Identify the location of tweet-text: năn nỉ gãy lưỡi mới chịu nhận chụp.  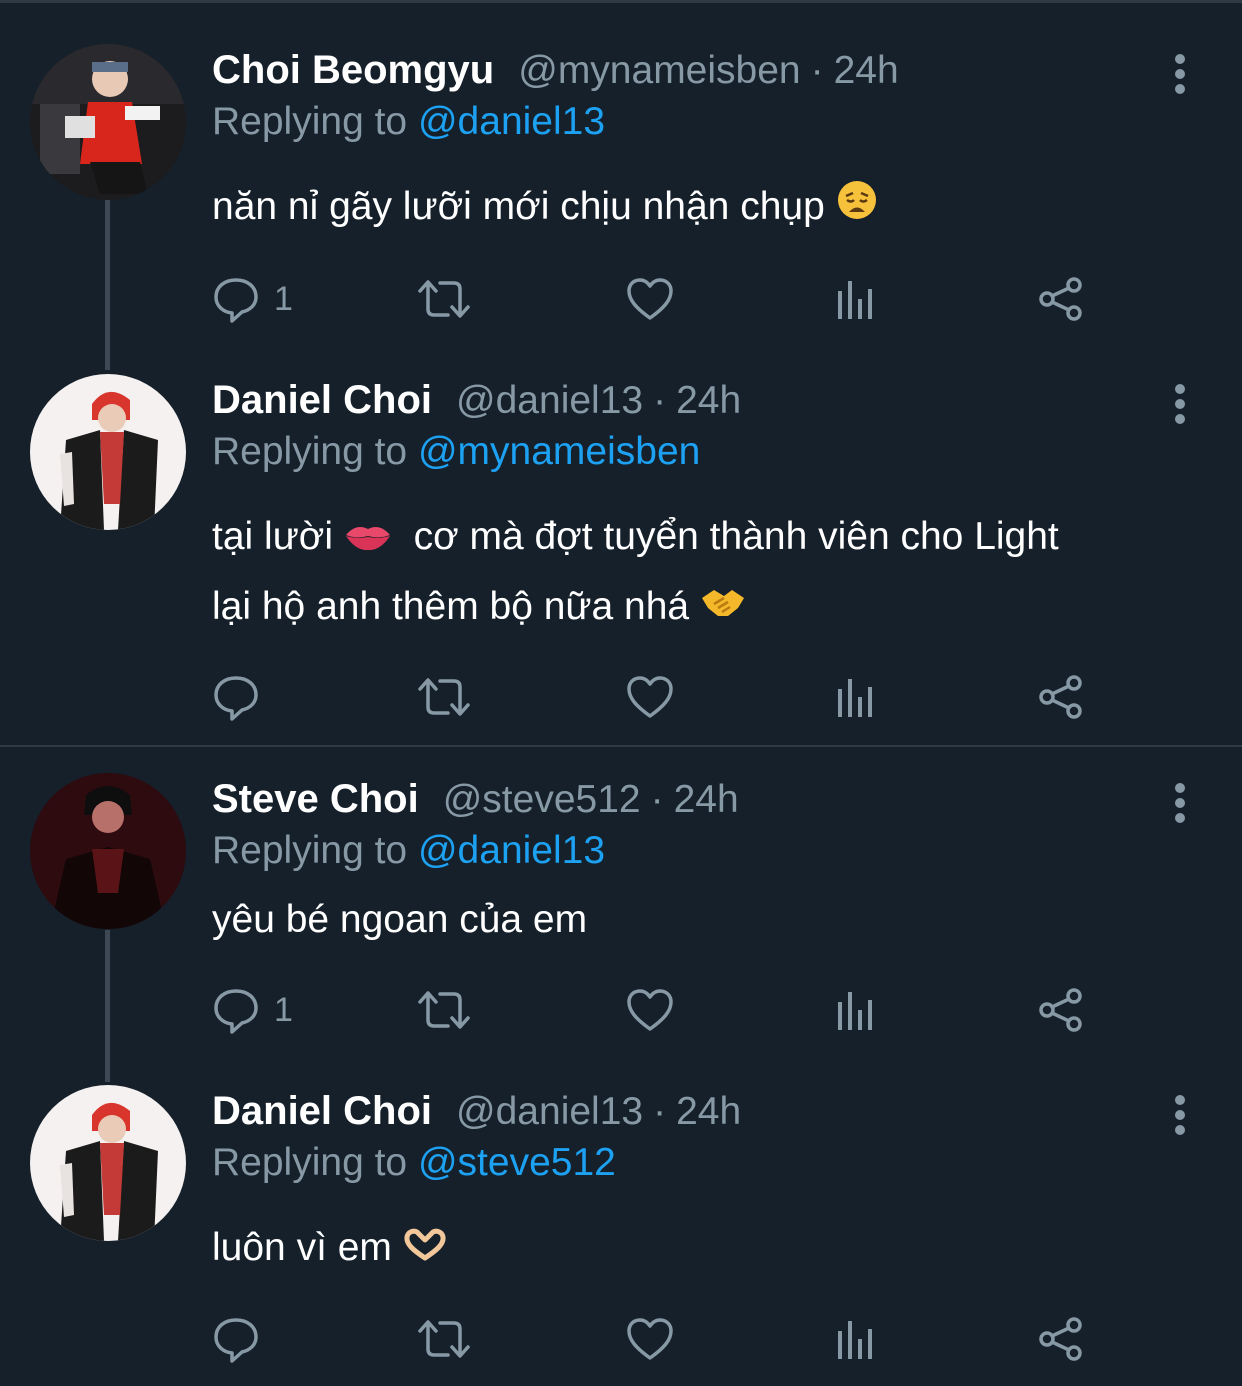
(707, 208).